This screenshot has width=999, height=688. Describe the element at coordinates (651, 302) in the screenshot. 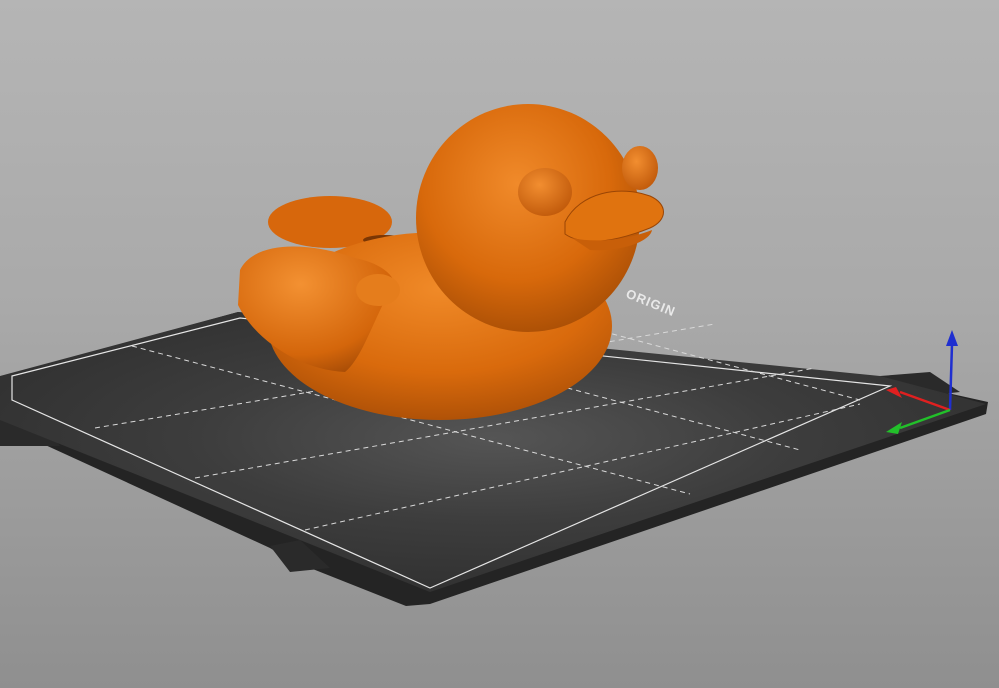

I see `bed-origin-label: ORIGIN` at that location.